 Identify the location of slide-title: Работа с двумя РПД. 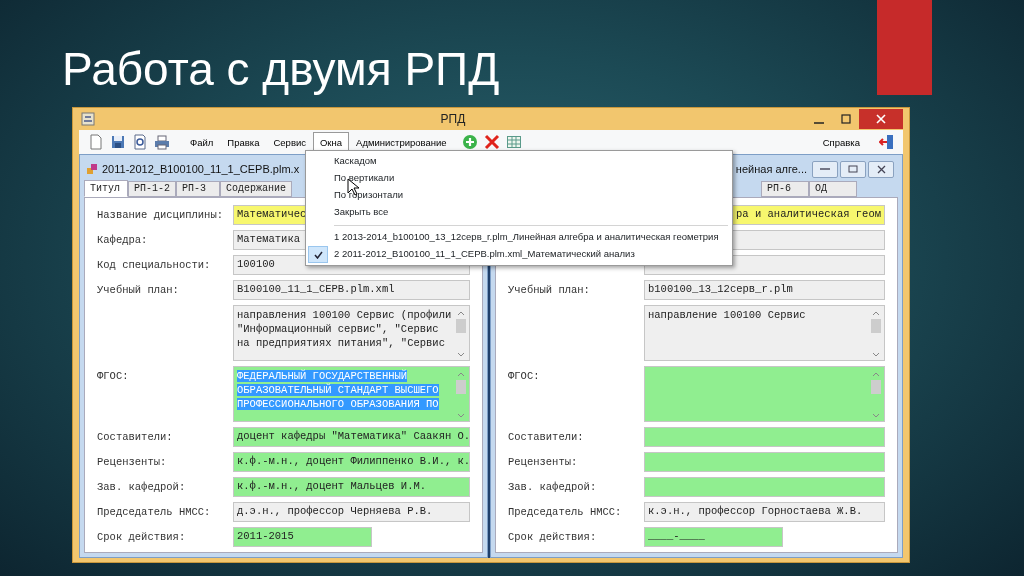
(281, 69).